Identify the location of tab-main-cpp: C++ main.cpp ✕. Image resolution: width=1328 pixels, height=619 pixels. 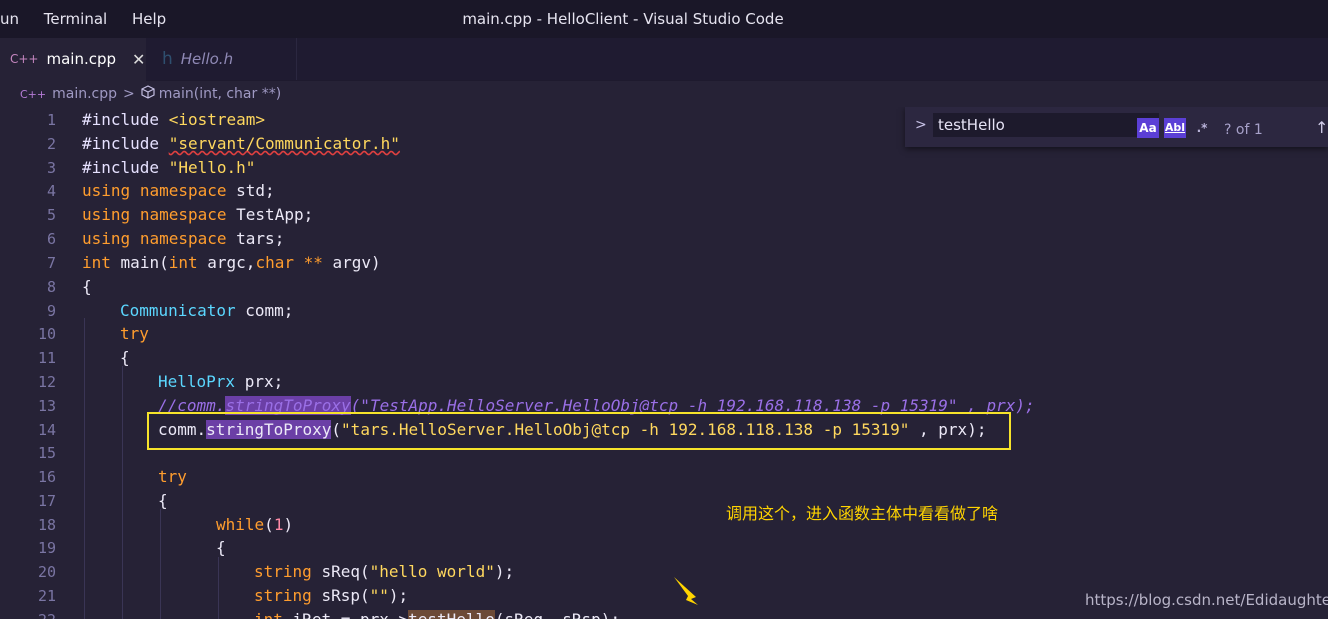
(73, 59).